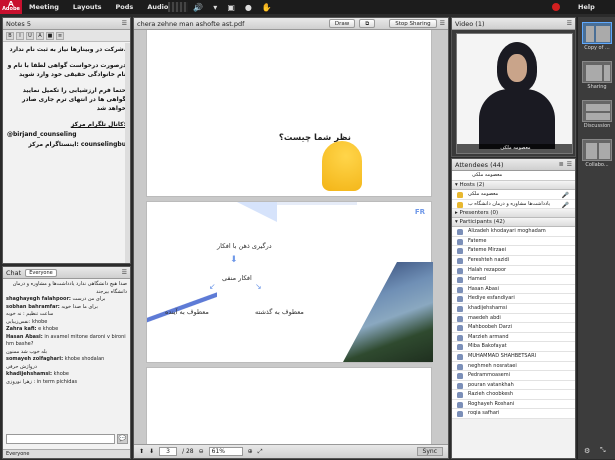 The height and width of the screenshot is (460, 615). I want to click on attendee-row: Miba Bakofayat, so click(513, 347).